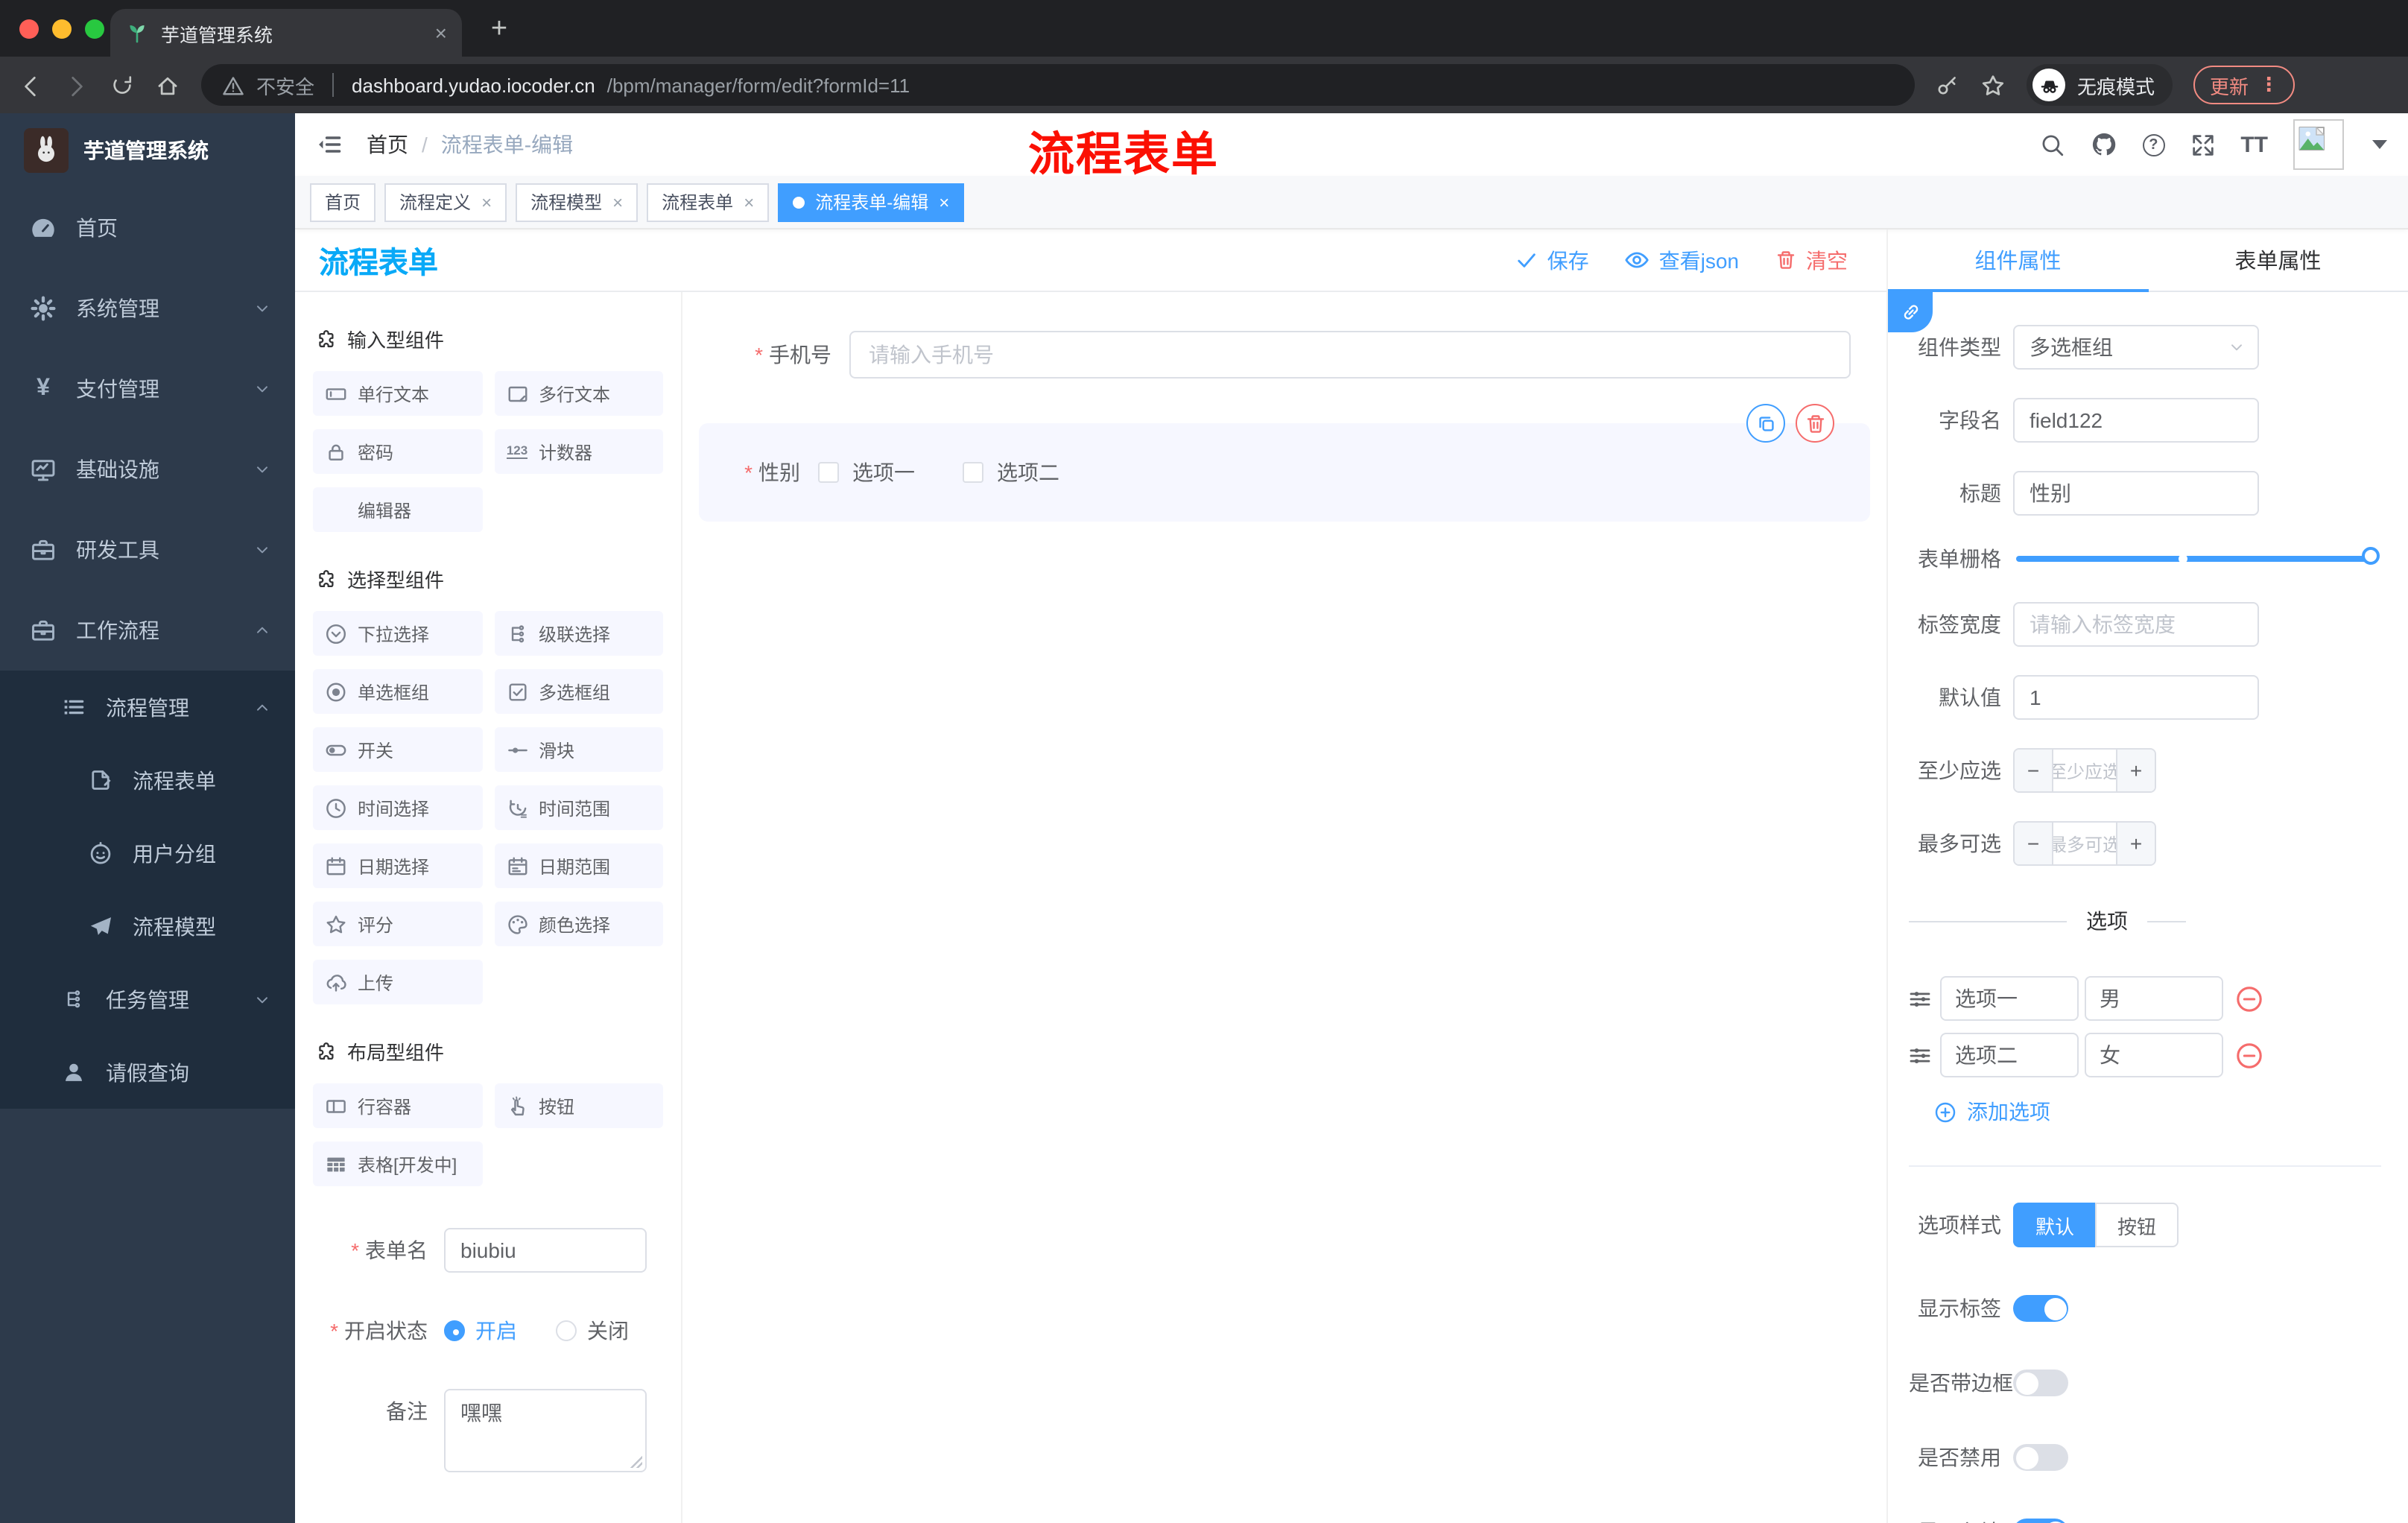 The height and width of the screenshot is (1523, 2408). What do you see at coordinates (2371, 556) in the screenshot?
I see `slider-thumb` at bounding box center [2371, 556].